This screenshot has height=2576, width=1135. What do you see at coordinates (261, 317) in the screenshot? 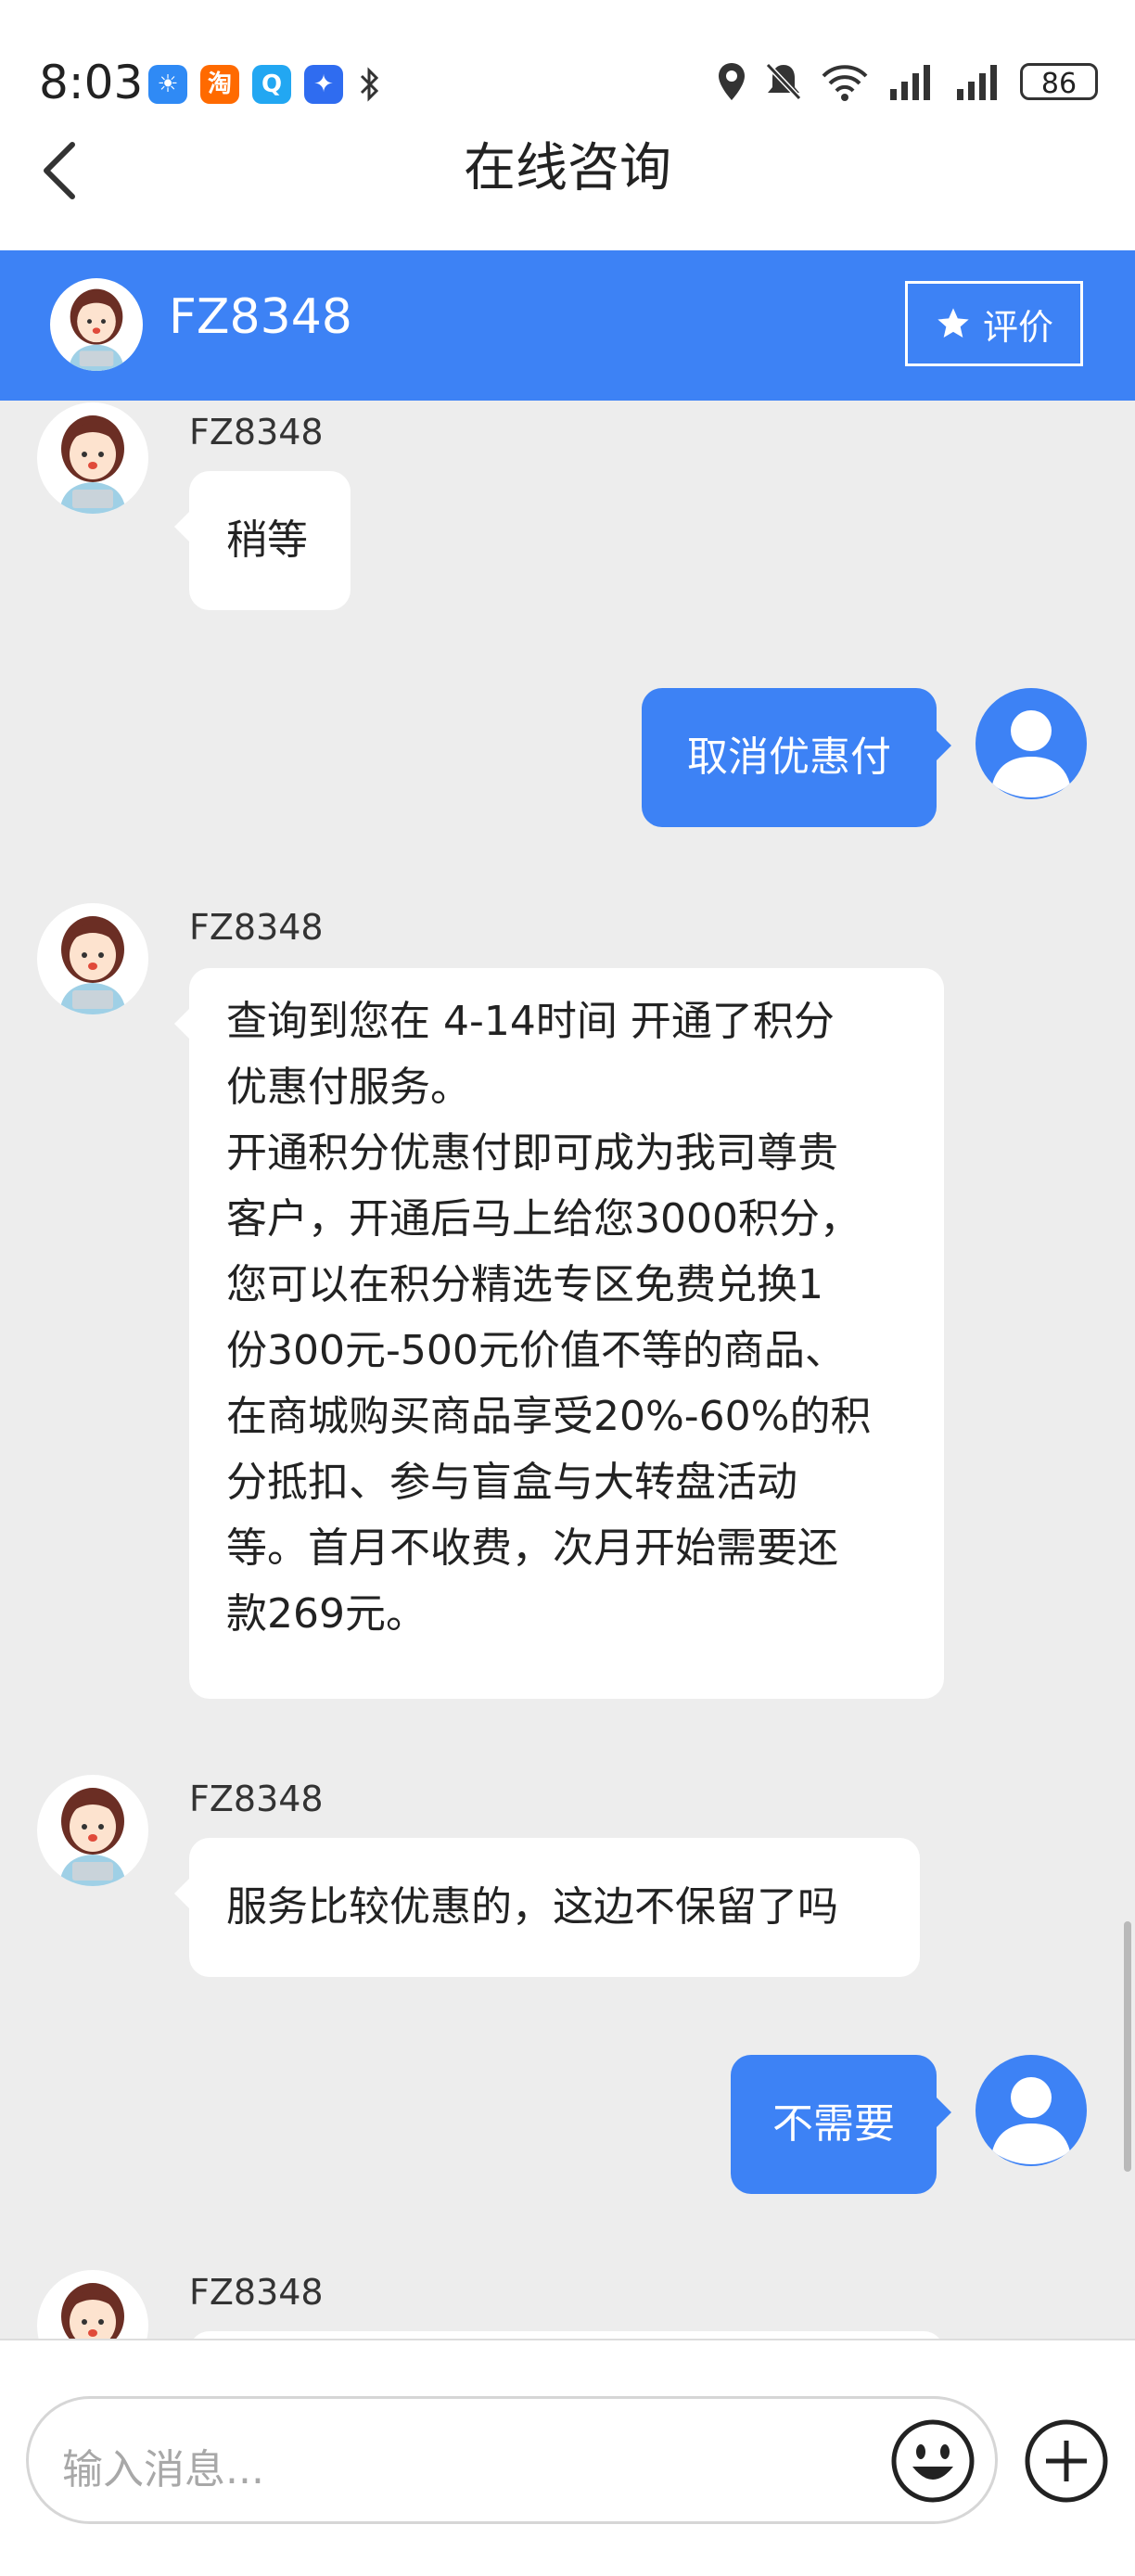
I see `agent-name: FZ8348` at bounding box center [261, 317].